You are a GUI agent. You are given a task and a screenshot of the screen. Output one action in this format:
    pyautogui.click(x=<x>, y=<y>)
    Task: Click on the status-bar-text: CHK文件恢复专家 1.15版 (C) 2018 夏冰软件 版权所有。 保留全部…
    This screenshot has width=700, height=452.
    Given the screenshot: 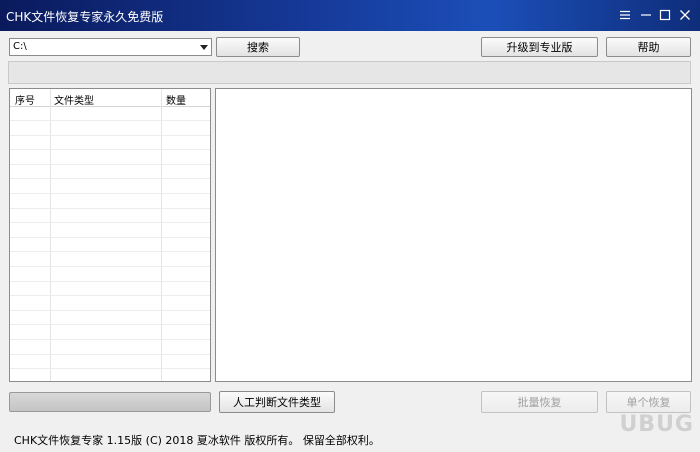 What is the action you would take?
    pyautogui.click(x=197, y=440)
    